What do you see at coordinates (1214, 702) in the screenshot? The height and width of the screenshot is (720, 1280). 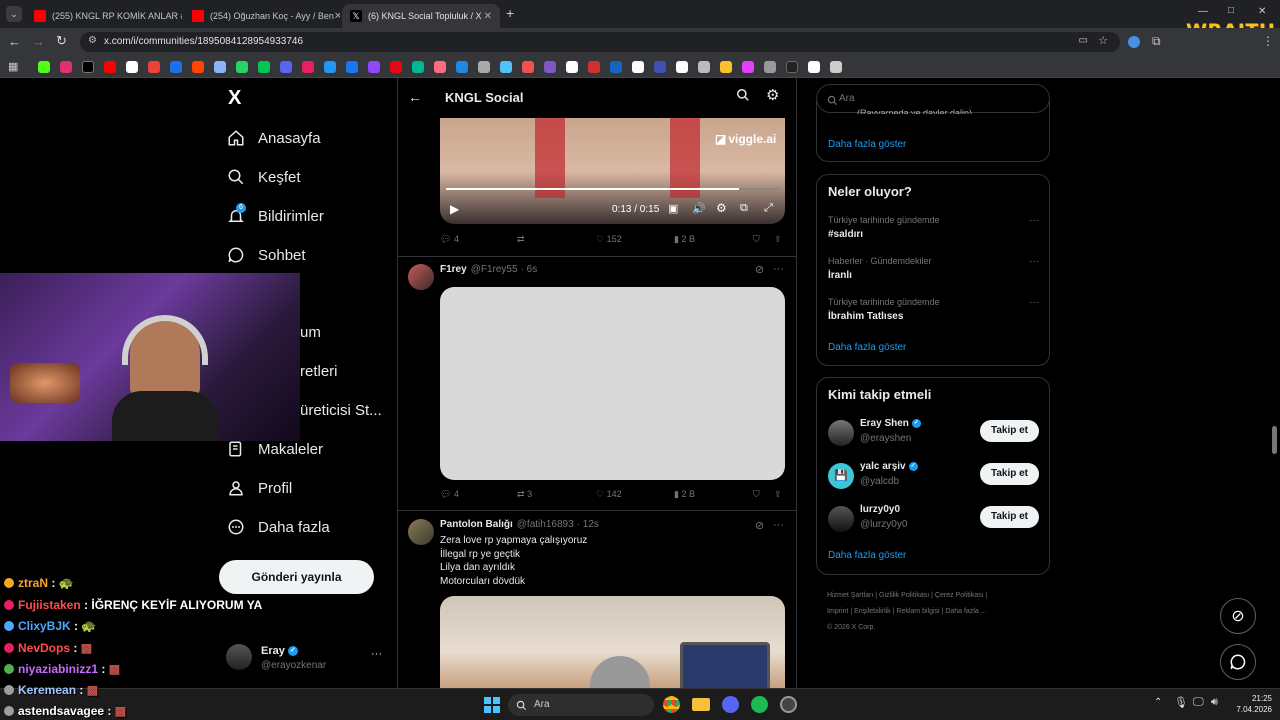 I see `volume-icon: 🔊︎` at bounding box center [1214, 702].